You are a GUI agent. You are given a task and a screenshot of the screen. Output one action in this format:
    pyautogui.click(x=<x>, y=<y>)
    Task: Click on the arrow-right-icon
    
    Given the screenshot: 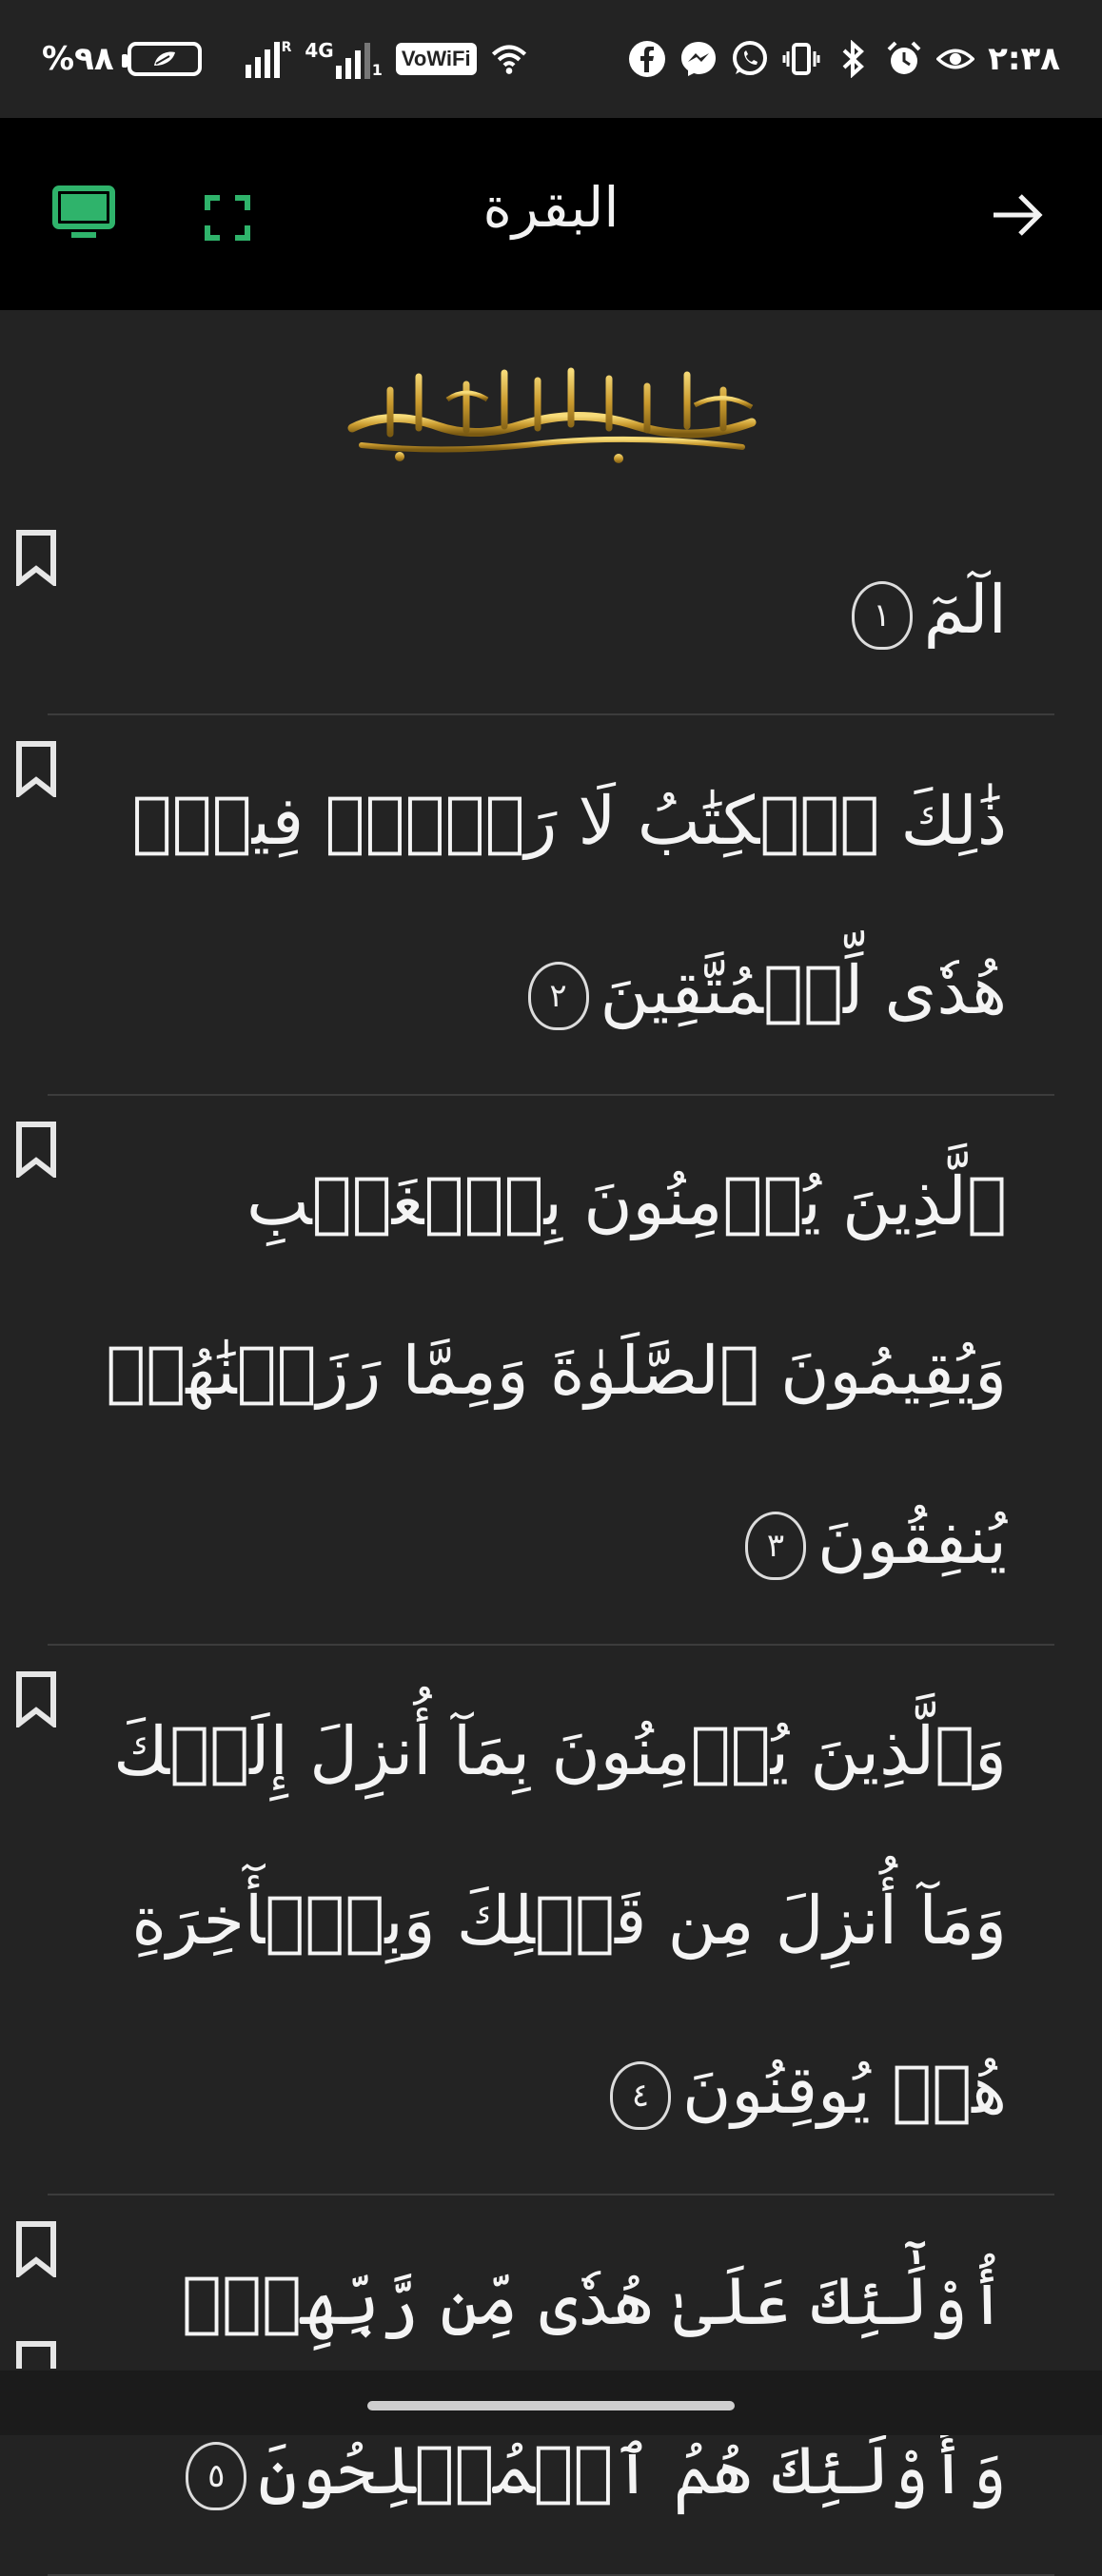 What is the action you would take?
    pyautogui.click(x=1019, y=215)
    